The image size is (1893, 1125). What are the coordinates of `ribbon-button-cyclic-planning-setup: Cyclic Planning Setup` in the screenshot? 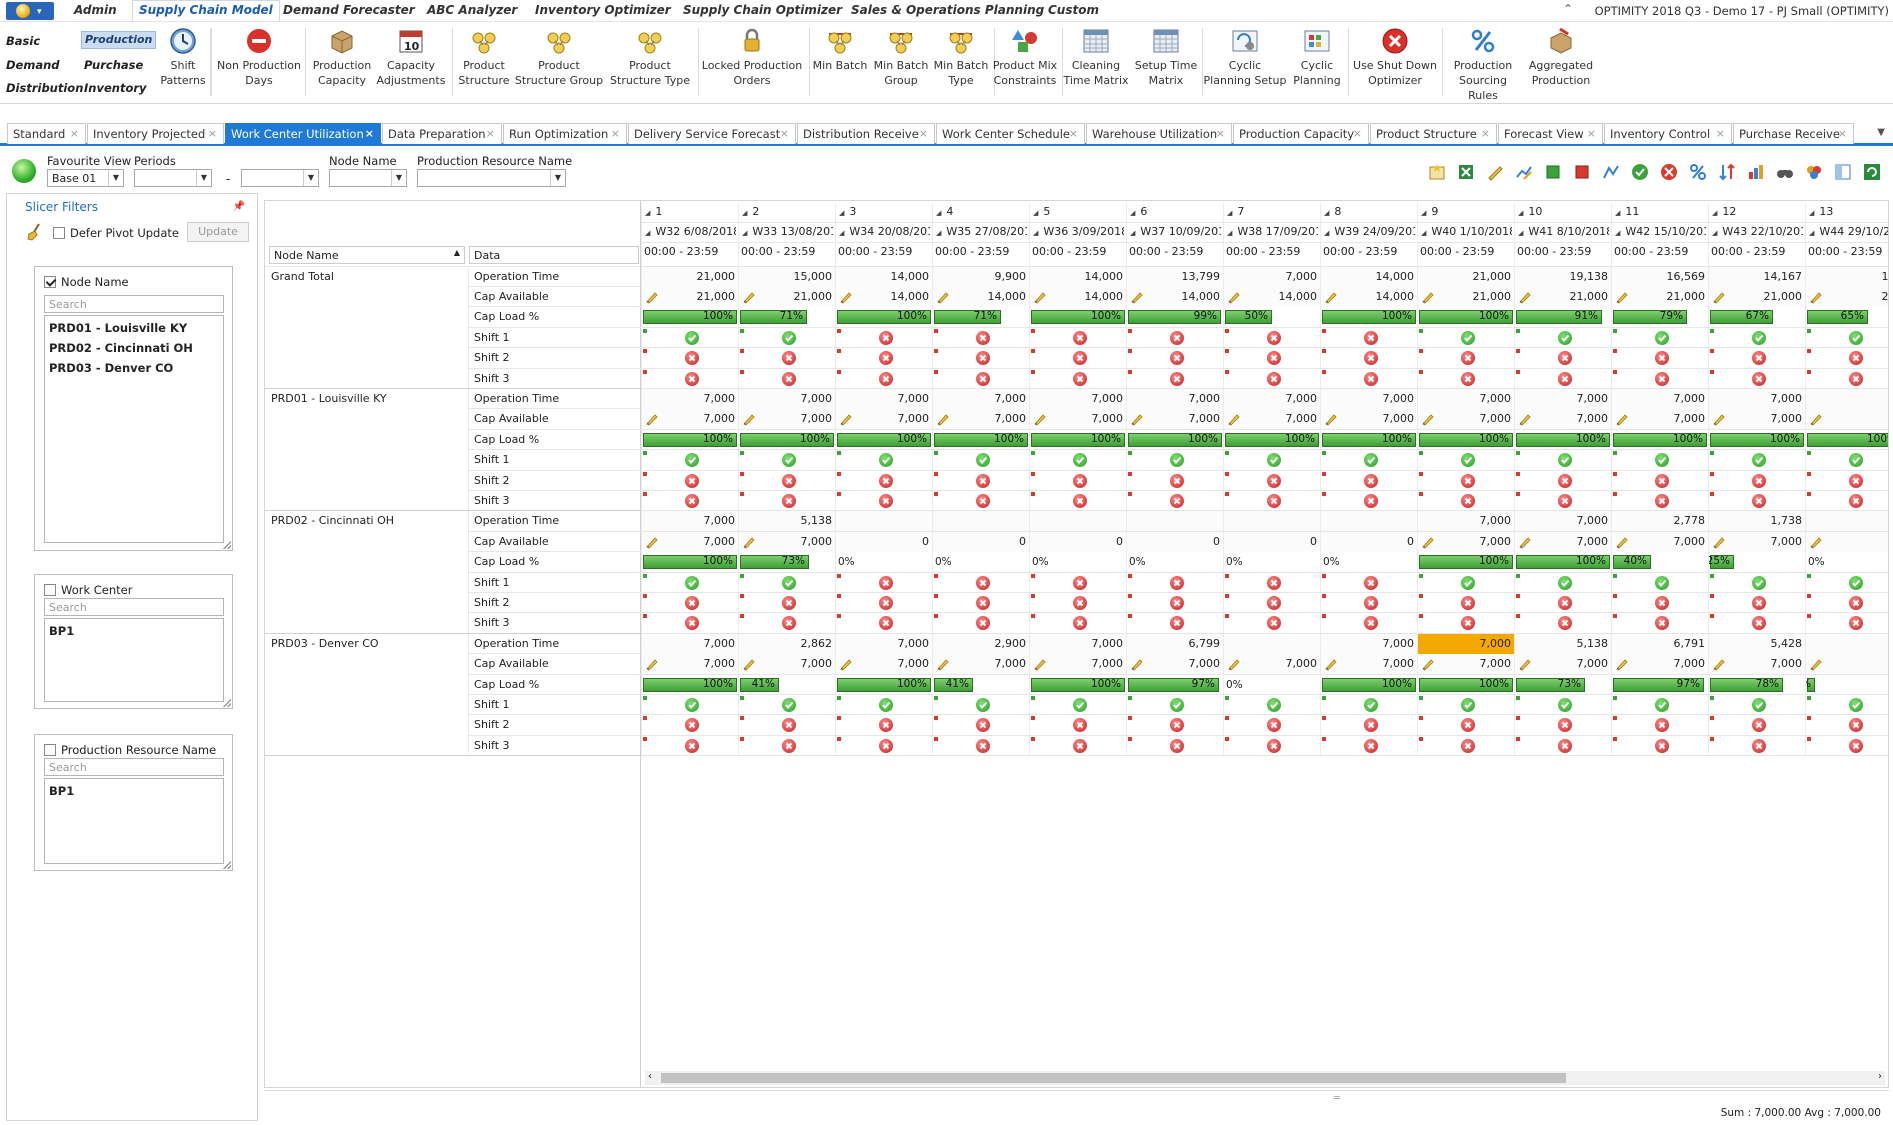 It's located at (1245, 57).